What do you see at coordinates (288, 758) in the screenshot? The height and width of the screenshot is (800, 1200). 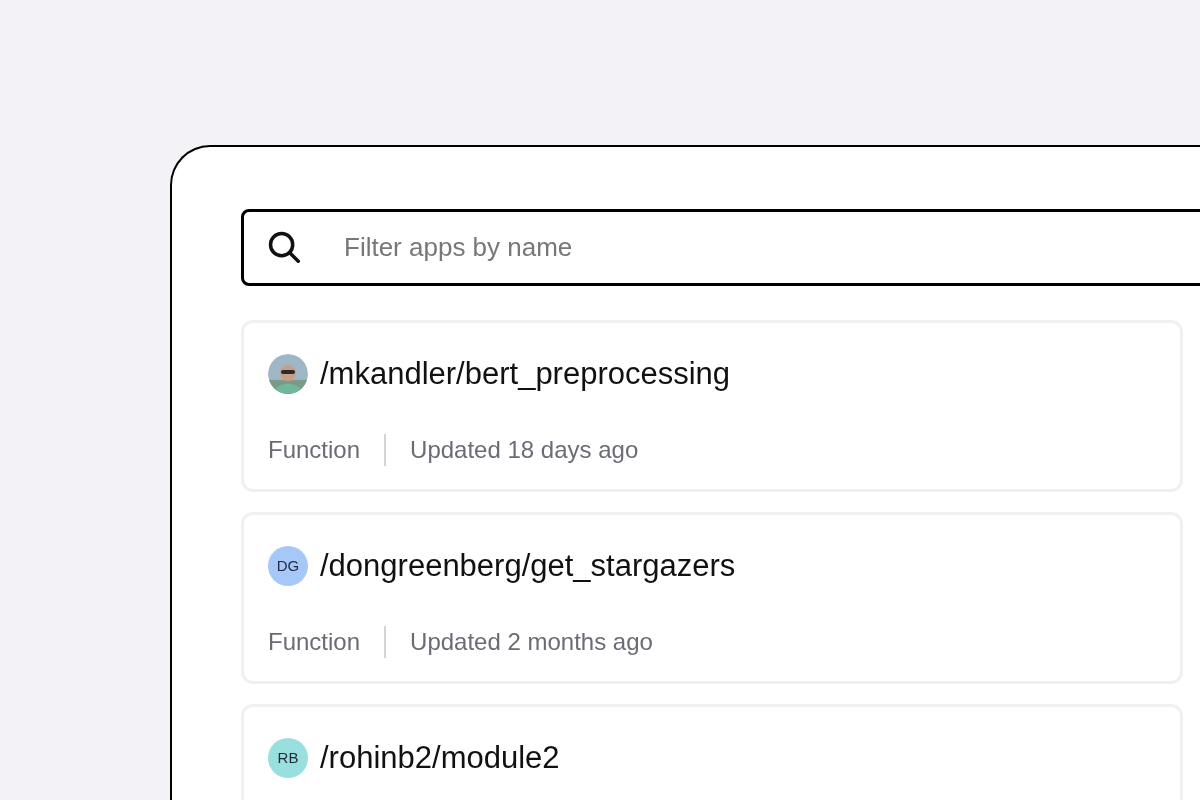 I see `avatar: RB` at bounding box center [288, 758].